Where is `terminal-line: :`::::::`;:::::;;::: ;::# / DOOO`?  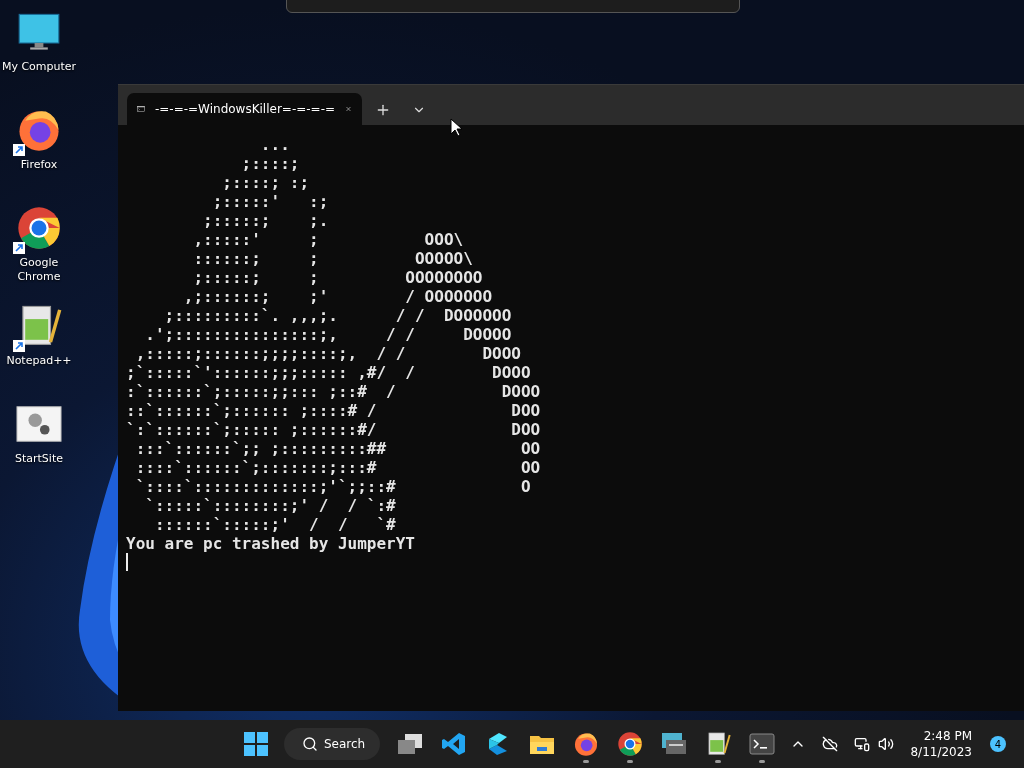
terminal-line: :`::::::`;:::::;;::: ;::# / DOOO is located at coordinates (334, 391).